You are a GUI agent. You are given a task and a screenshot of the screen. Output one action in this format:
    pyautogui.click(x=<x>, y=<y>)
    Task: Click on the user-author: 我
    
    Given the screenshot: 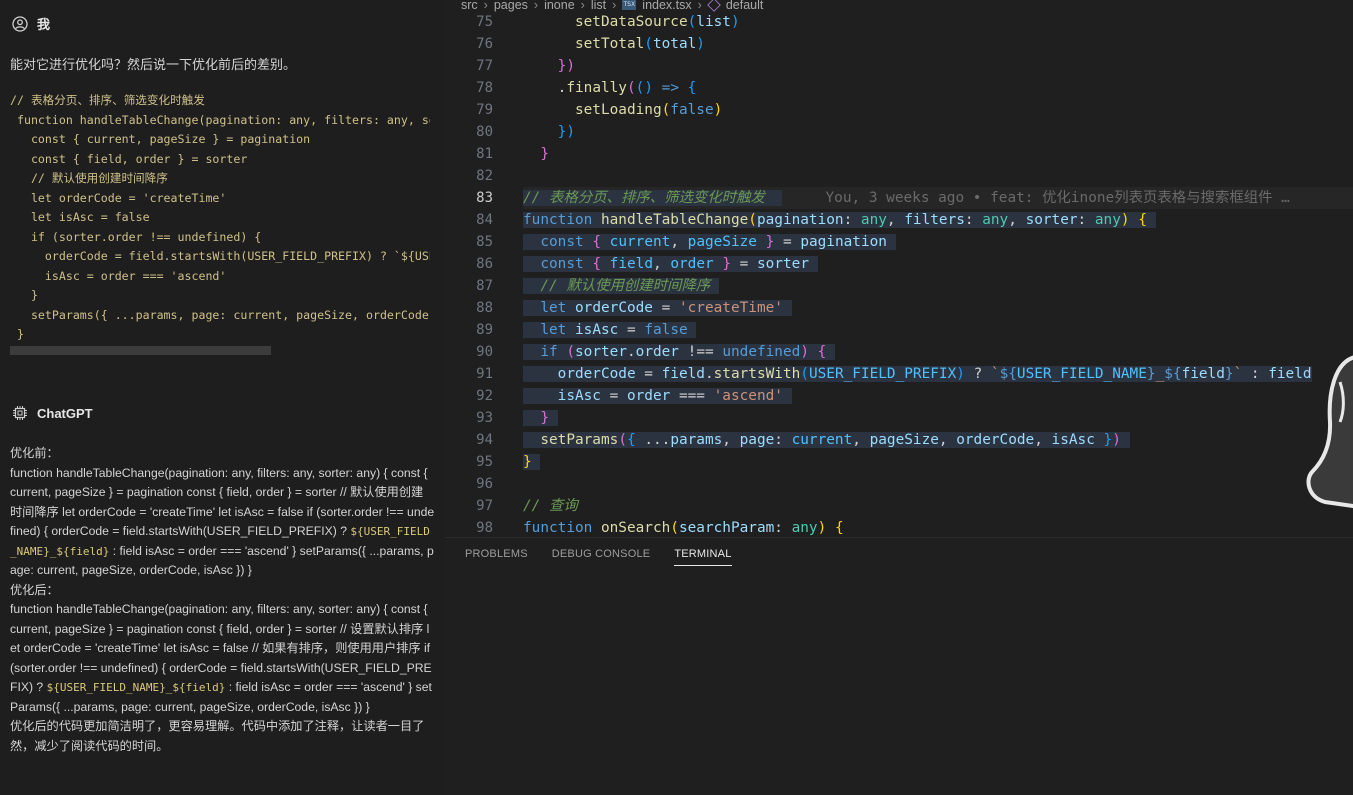 What is the action you would take?
    pyautogui.click(x=31, y=23)
    